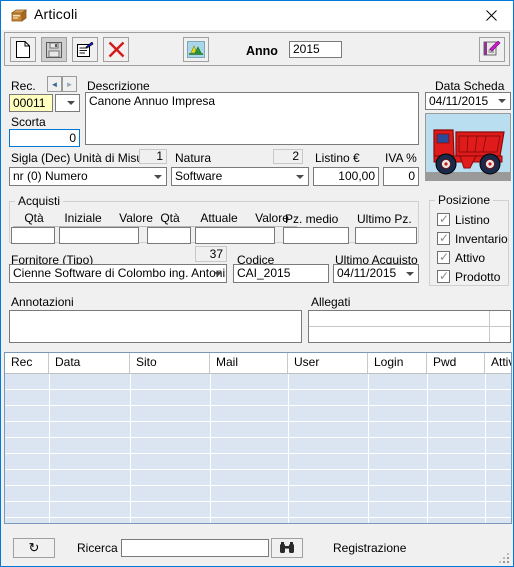 The height and width of the screenshot is (567, 514). I want to click on iniziale-valore-field, so click(99, 235).